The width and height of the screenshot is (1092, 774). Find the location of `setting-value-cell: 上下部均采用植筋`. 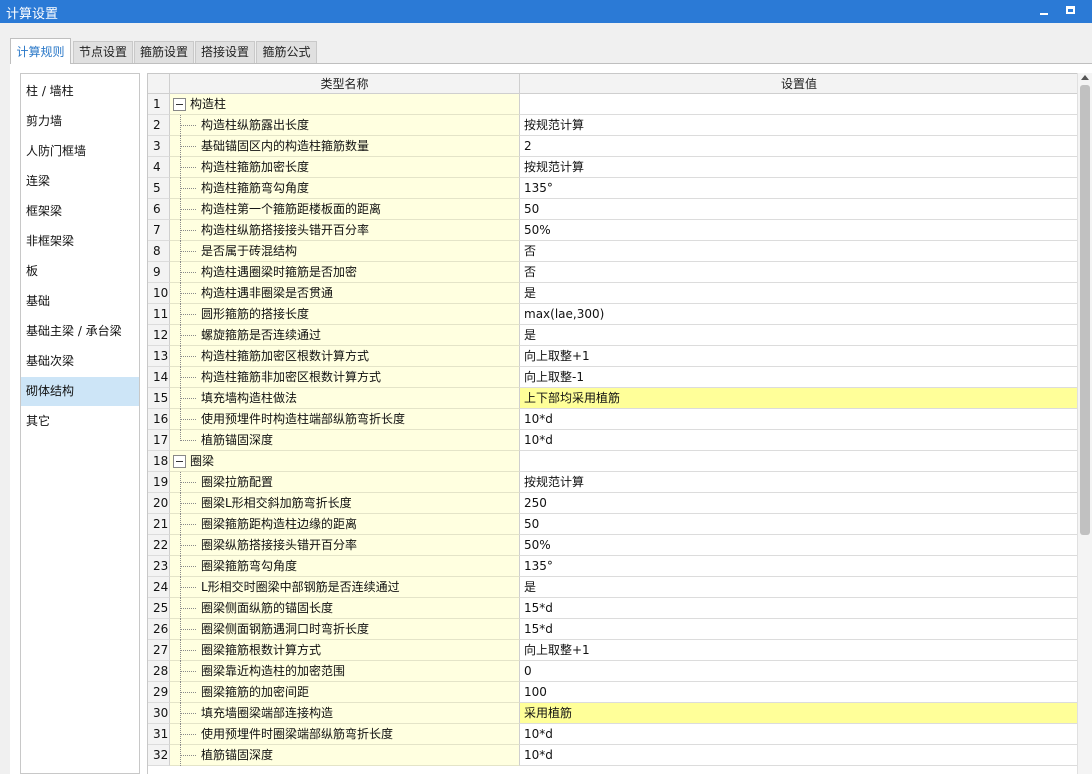

setting-value-cell: 上下部均采用植筋 is located at coordinates (799, 398).